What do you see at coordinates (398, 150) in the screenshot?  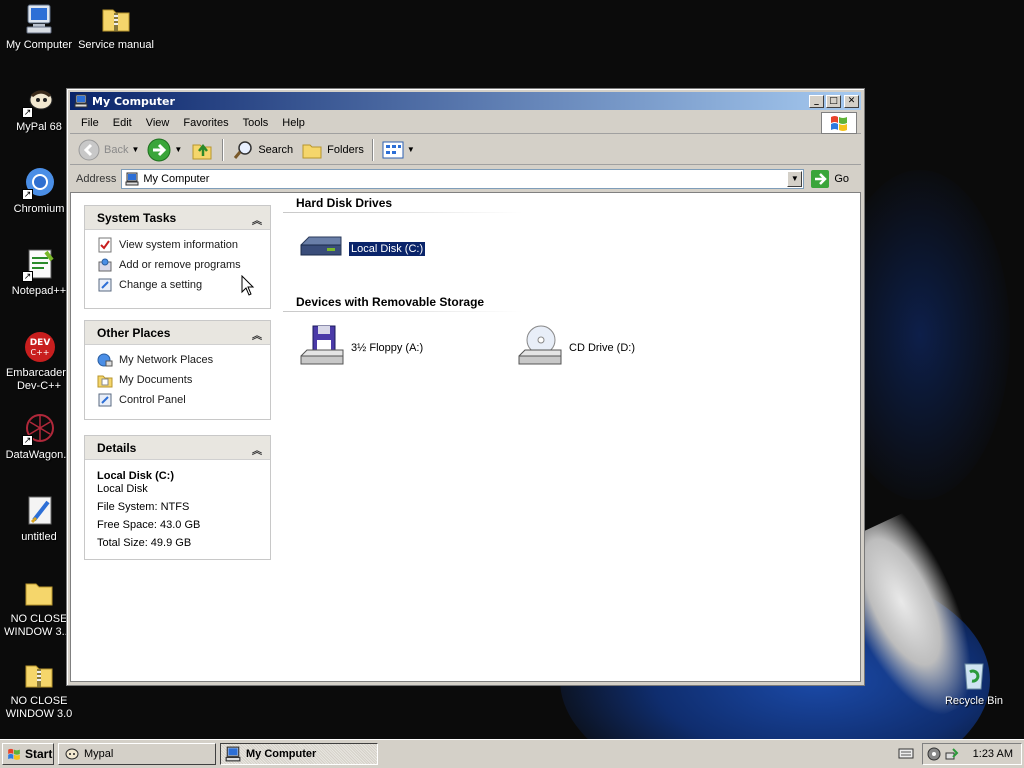 I see `views-button: ▼` at bounding box center [398, 150].